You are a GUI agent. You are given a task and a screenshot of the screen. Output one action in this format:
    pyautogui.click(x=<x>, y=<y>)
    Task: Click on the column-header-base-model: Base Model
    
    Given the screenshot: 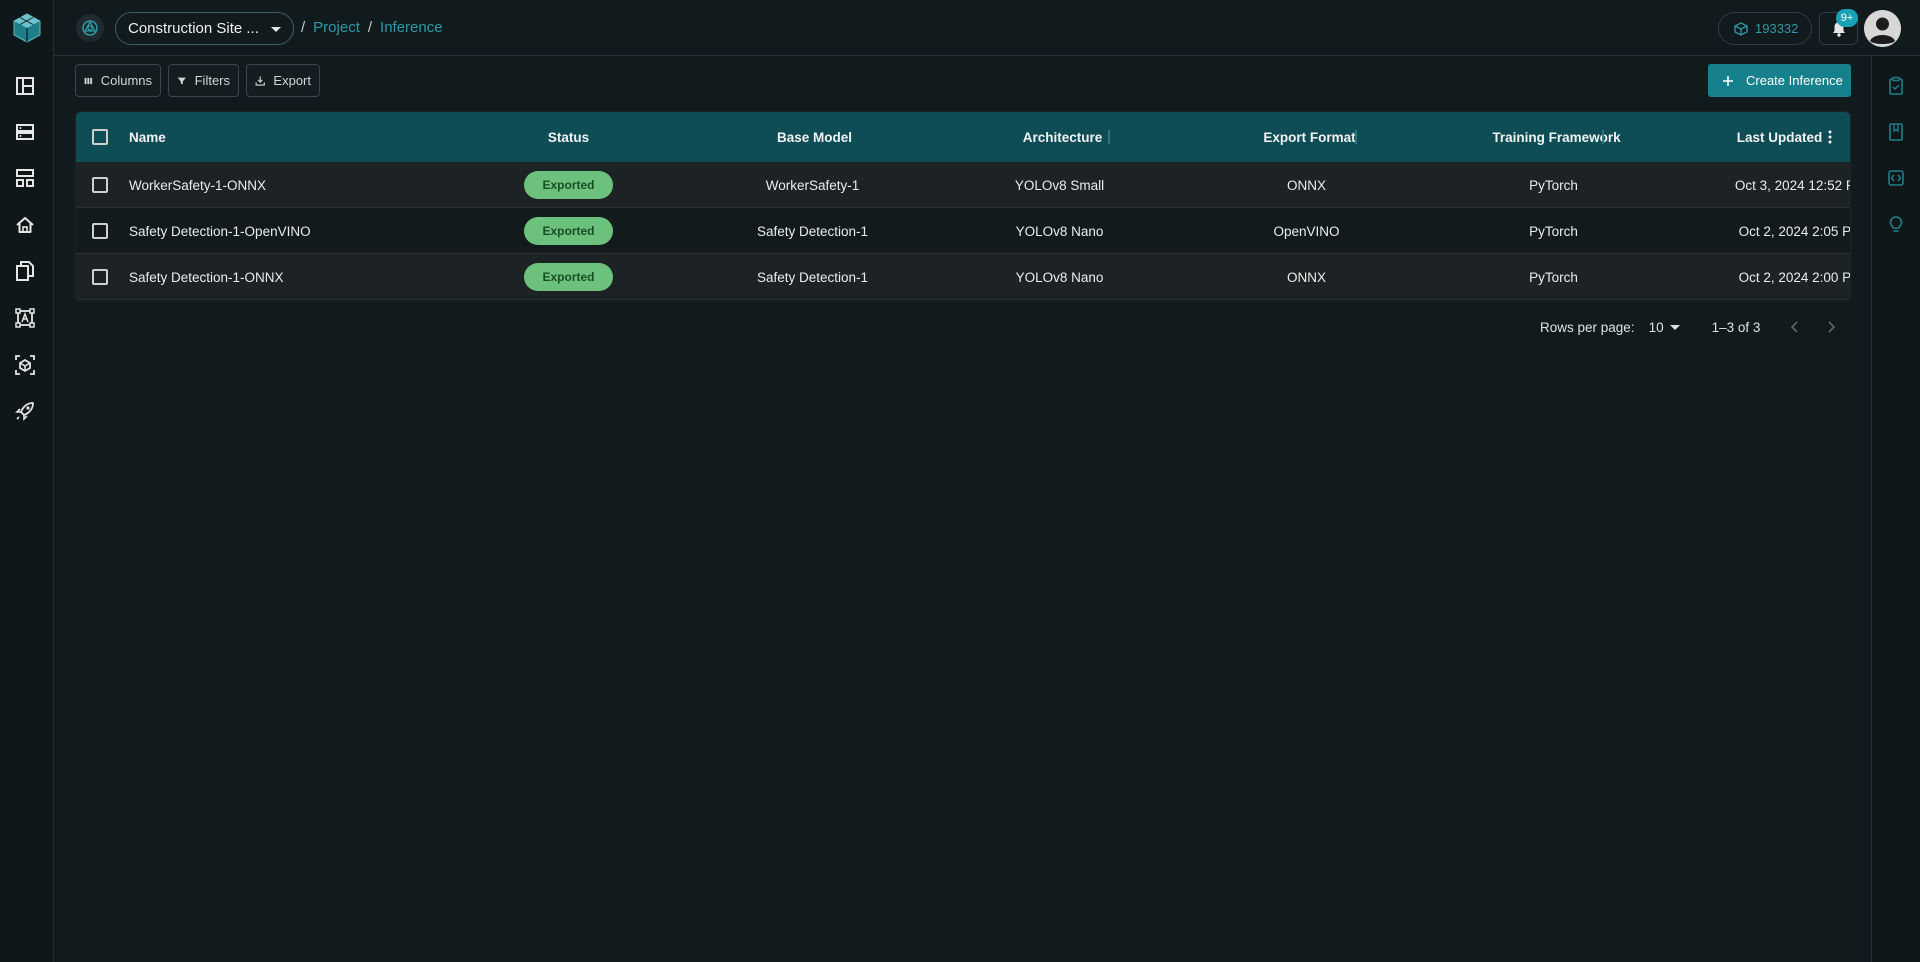 What is the action you would take?
    pyautogui.click(x=814, y=137)
    